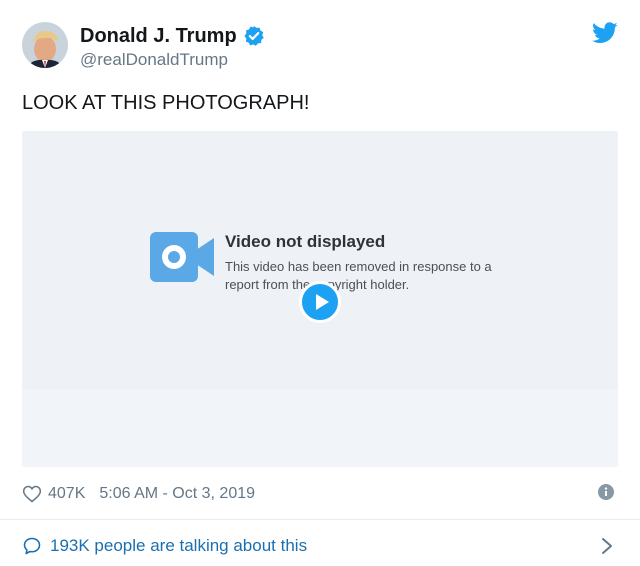 The height and width of the screenshot is (566, 640). What do you see at coordinates (45, 45) in the screenshot?
I see `avatar` at bounding box center [45, 45].